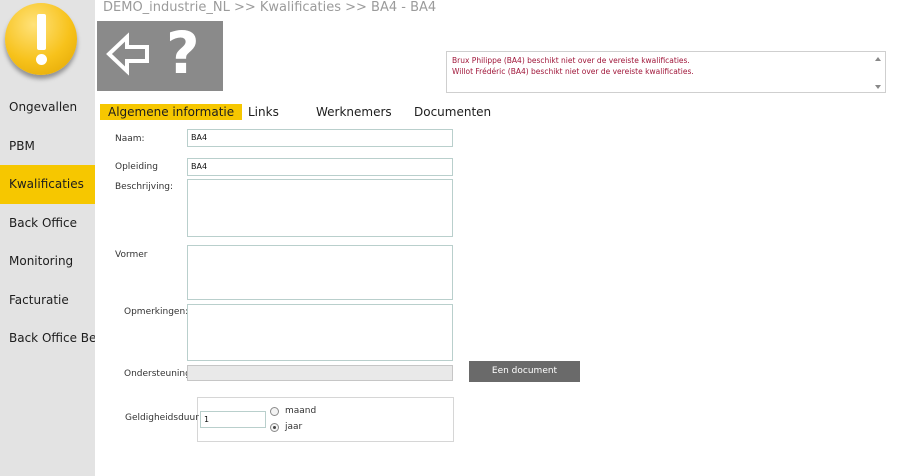 Image resolution: width=900 pixels, height=476 pixels. I want to click on back-button, so click(128, 56).